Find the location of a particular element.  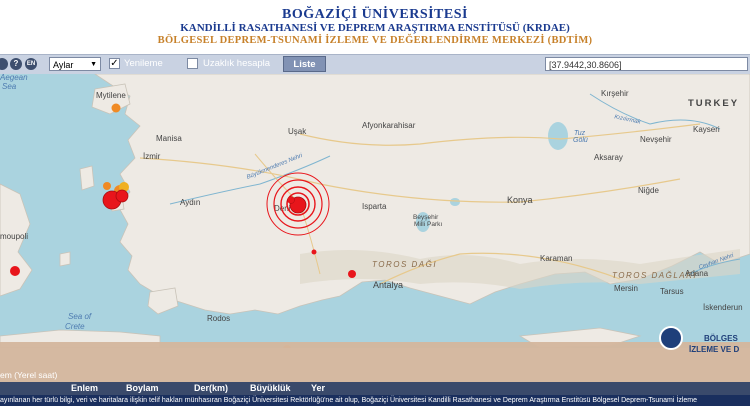

col-enlem: Enlem is located at coordinates (85, 388).